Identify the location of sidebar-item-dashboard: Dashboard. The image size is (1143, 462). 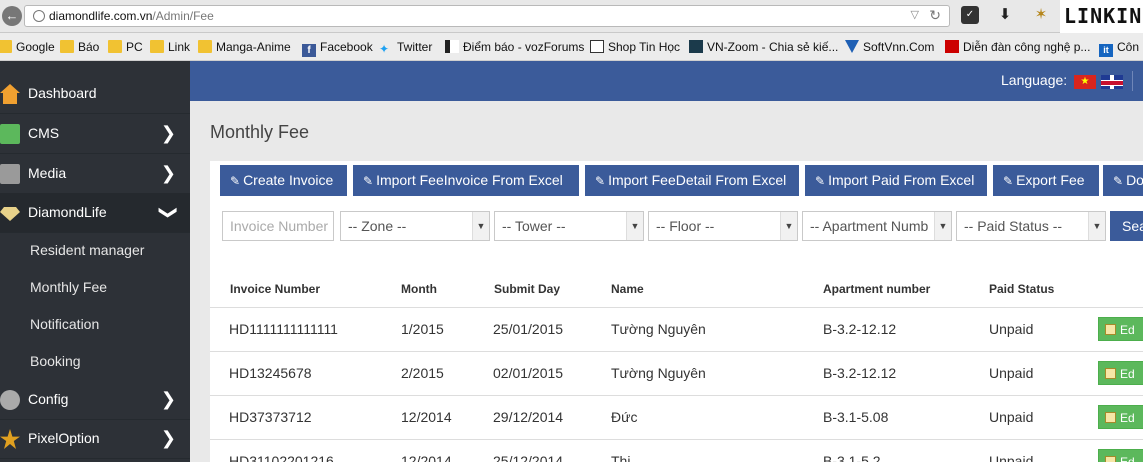
(95, 94).